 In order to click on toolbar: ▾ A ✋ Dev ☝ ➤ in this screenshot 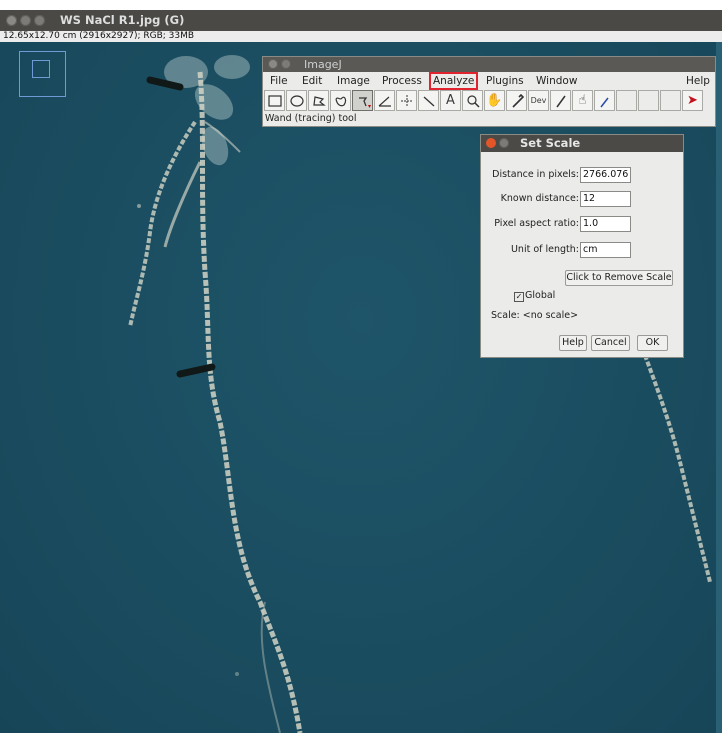, I will do `click(484, 101)`.